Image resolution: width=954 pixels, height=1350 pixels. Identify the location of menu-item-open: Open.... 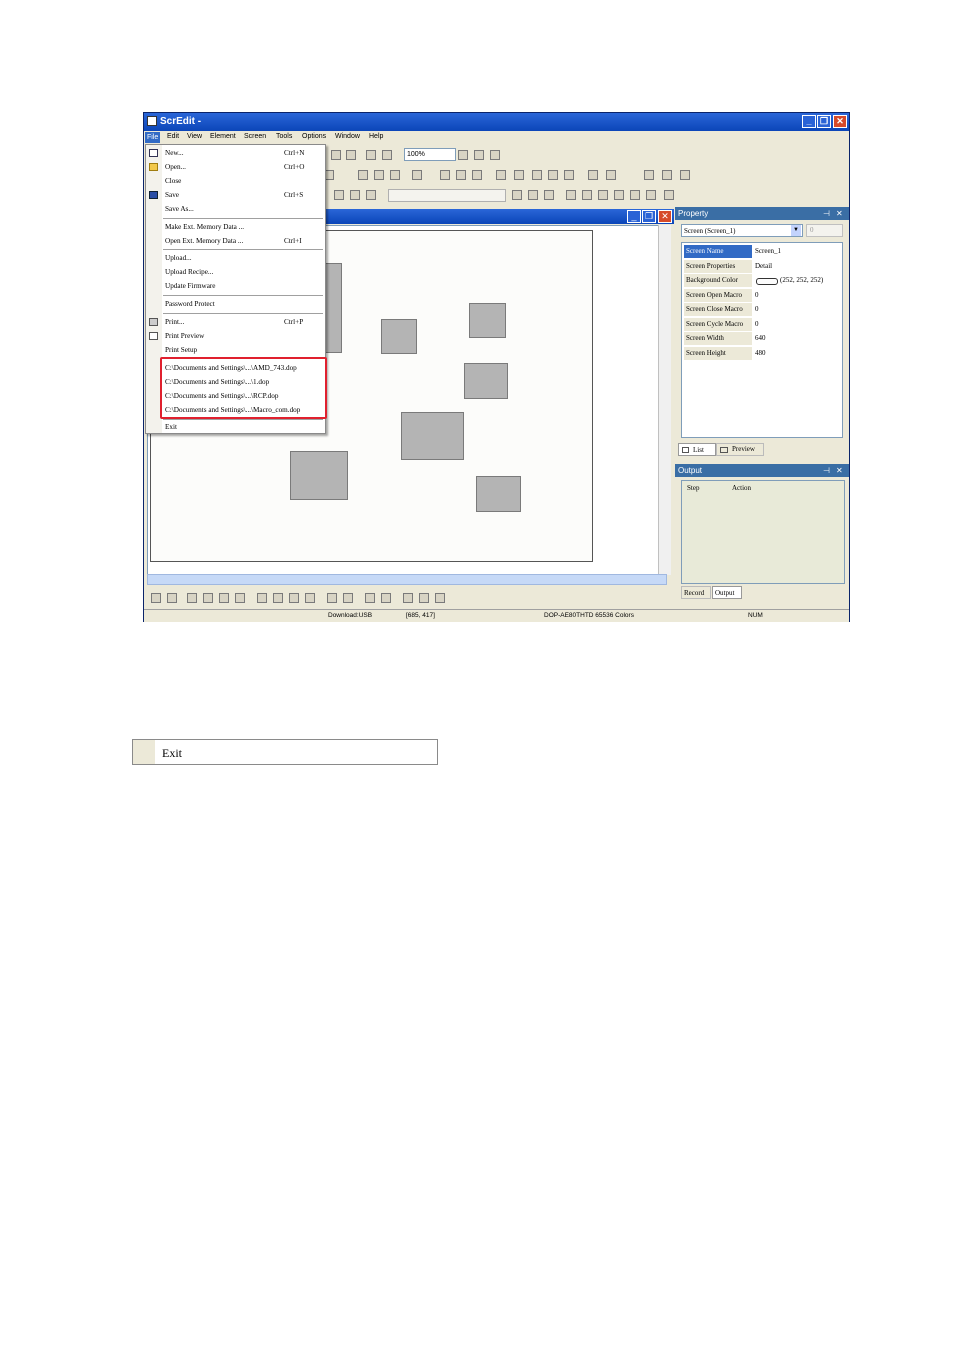
(175, 167).